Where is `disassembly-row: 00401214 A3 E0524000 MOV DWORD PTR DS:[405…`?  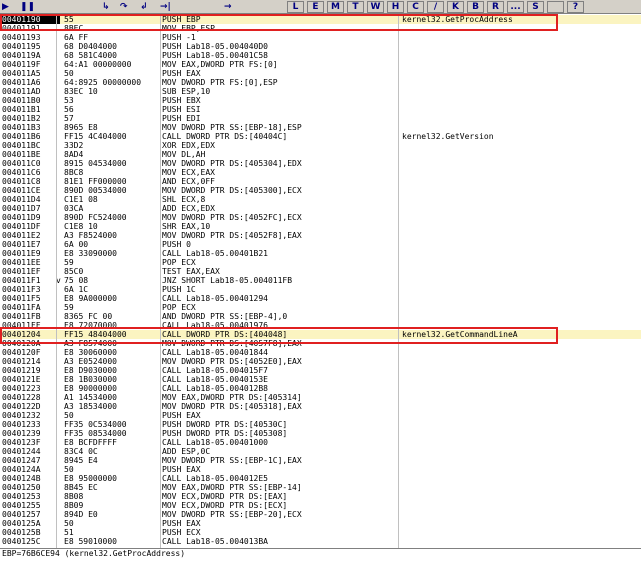 disassembly-row: 00401214 A3 E0524000 MOV DWORD PTR DS:[405… is located at coordinates (320, 361).